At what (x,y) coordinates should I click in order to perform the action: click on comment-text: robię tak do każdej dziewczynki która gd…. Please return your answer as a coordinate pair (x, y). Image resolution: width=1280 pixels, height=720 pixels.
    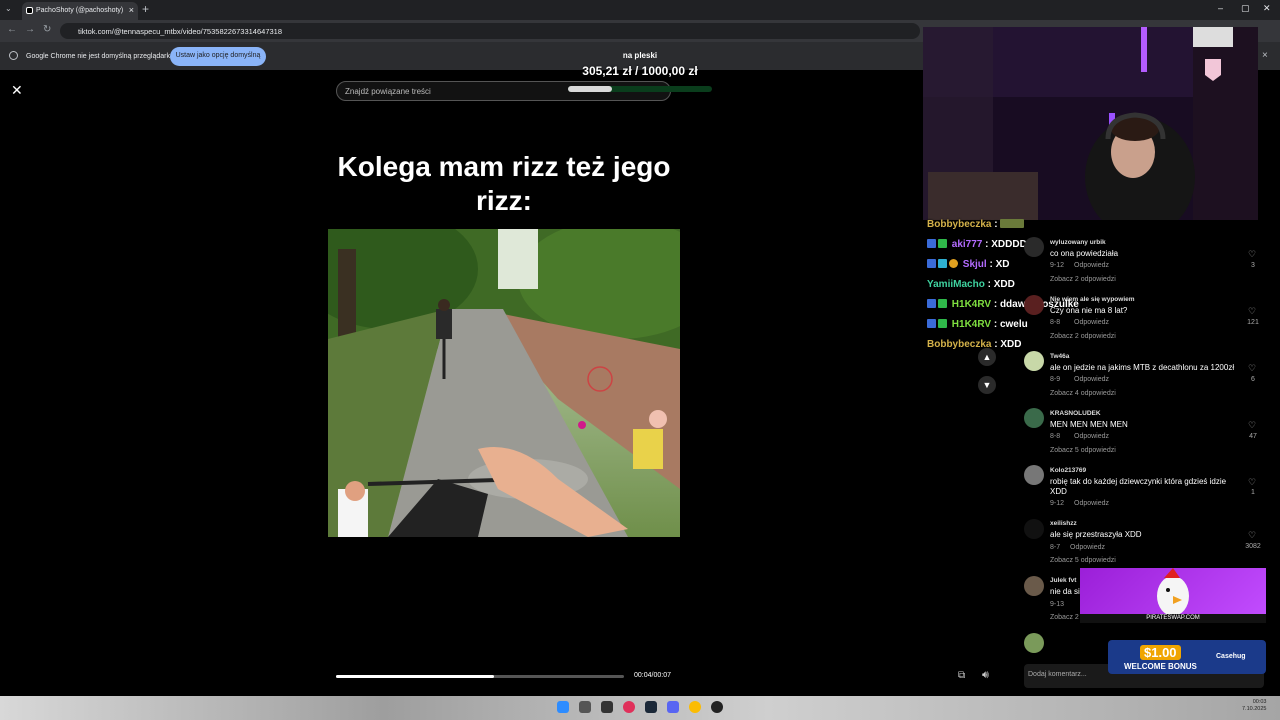
    Looking at the image, I should click on (1138, 486).